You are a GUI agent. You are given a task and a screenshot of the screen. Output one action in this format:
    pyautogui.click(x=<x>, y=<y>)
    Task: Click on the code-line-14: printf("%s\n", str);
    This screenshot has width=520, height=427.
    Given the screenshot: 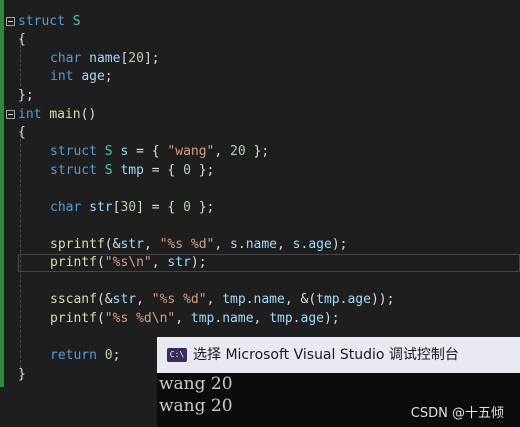 What is the action you would take?
    pyautogui.click(x=128, y=262)
    